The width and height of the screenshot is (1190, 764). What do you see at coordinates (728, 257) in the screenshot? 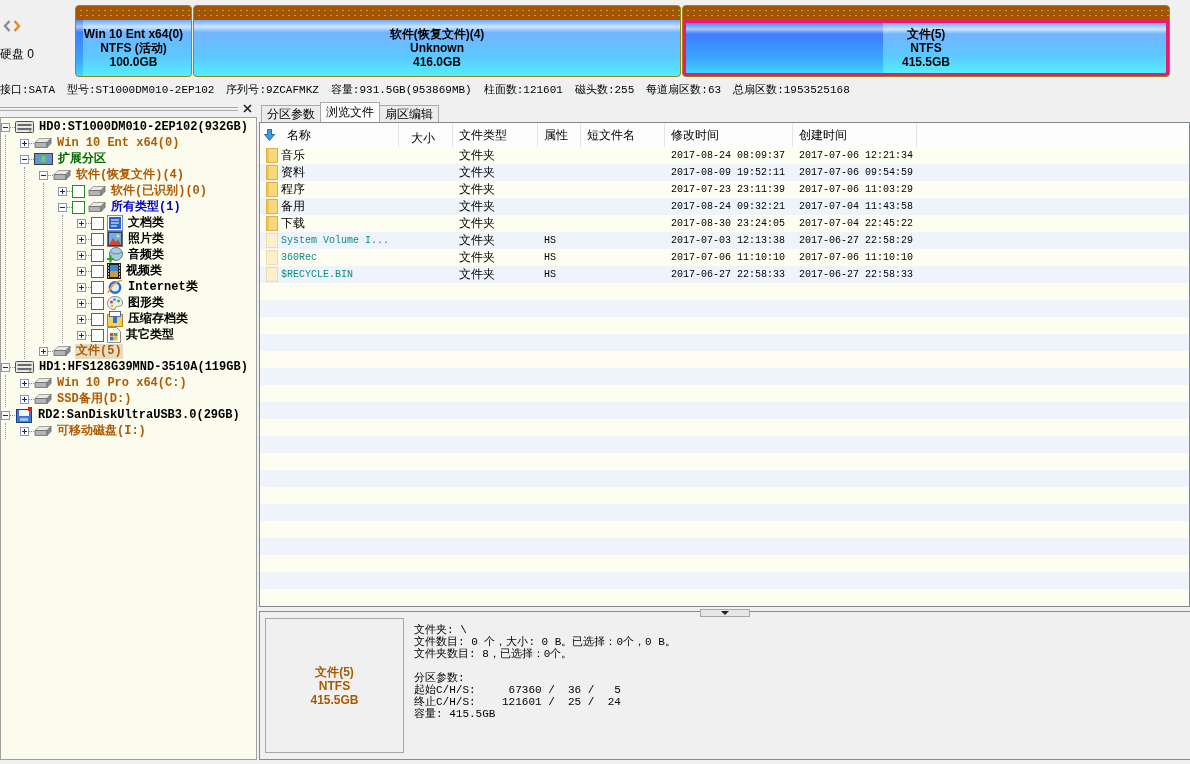
I see `table-cell: 2017-07-06 11:10:10` at bounding box center [728, 257].